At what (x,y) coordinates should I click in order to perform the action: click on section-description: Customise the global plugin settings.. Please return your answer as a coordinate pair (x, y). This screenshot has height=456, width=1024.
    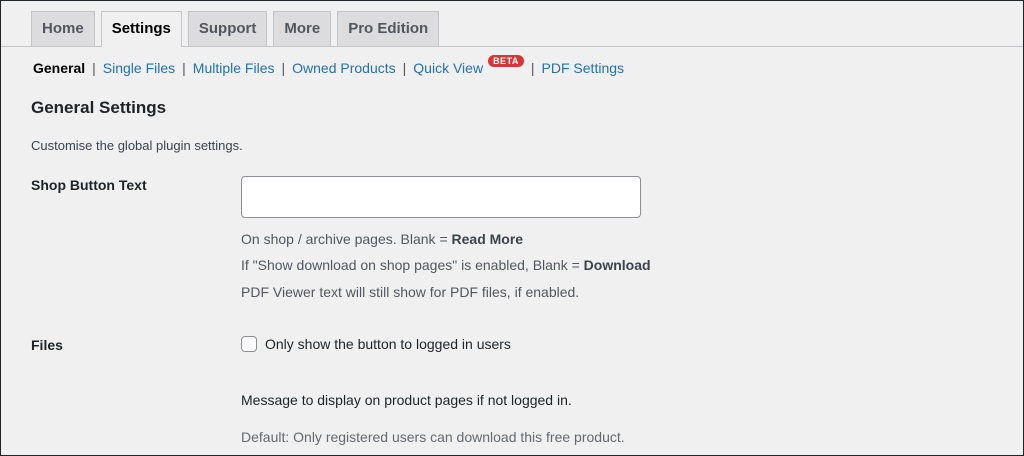
    Looking at the image, I should click on (137, 145).